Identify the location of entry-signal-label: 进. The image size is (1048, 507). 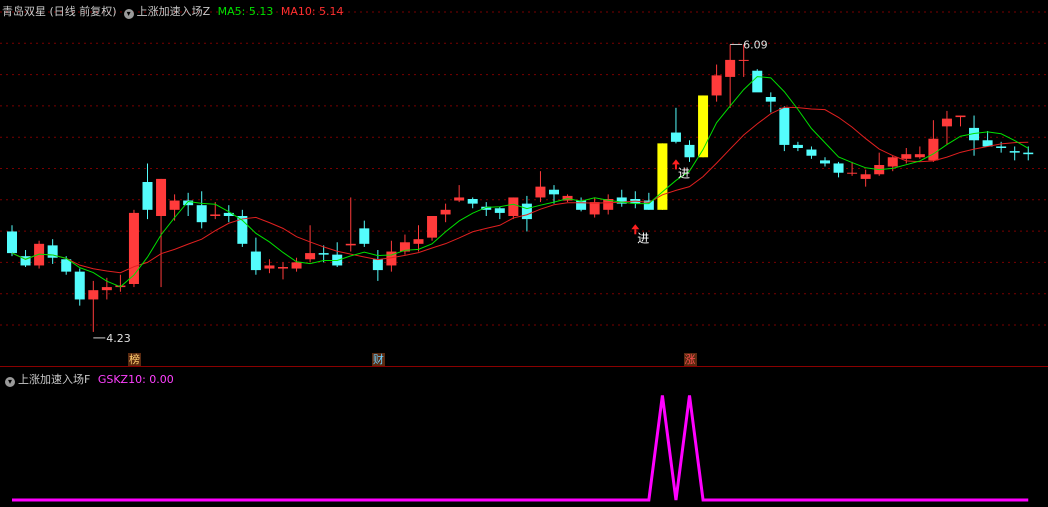
(684, 173).